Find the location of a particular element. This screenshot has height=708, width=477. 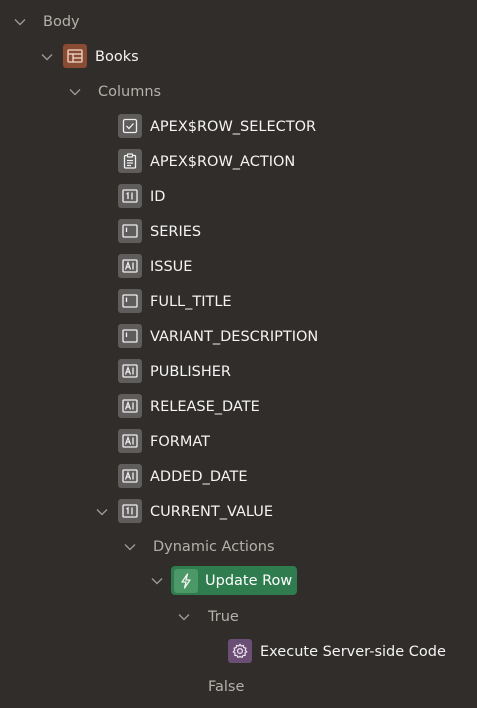

tree-node-true-branch: True is located at coordinates (238, 616).